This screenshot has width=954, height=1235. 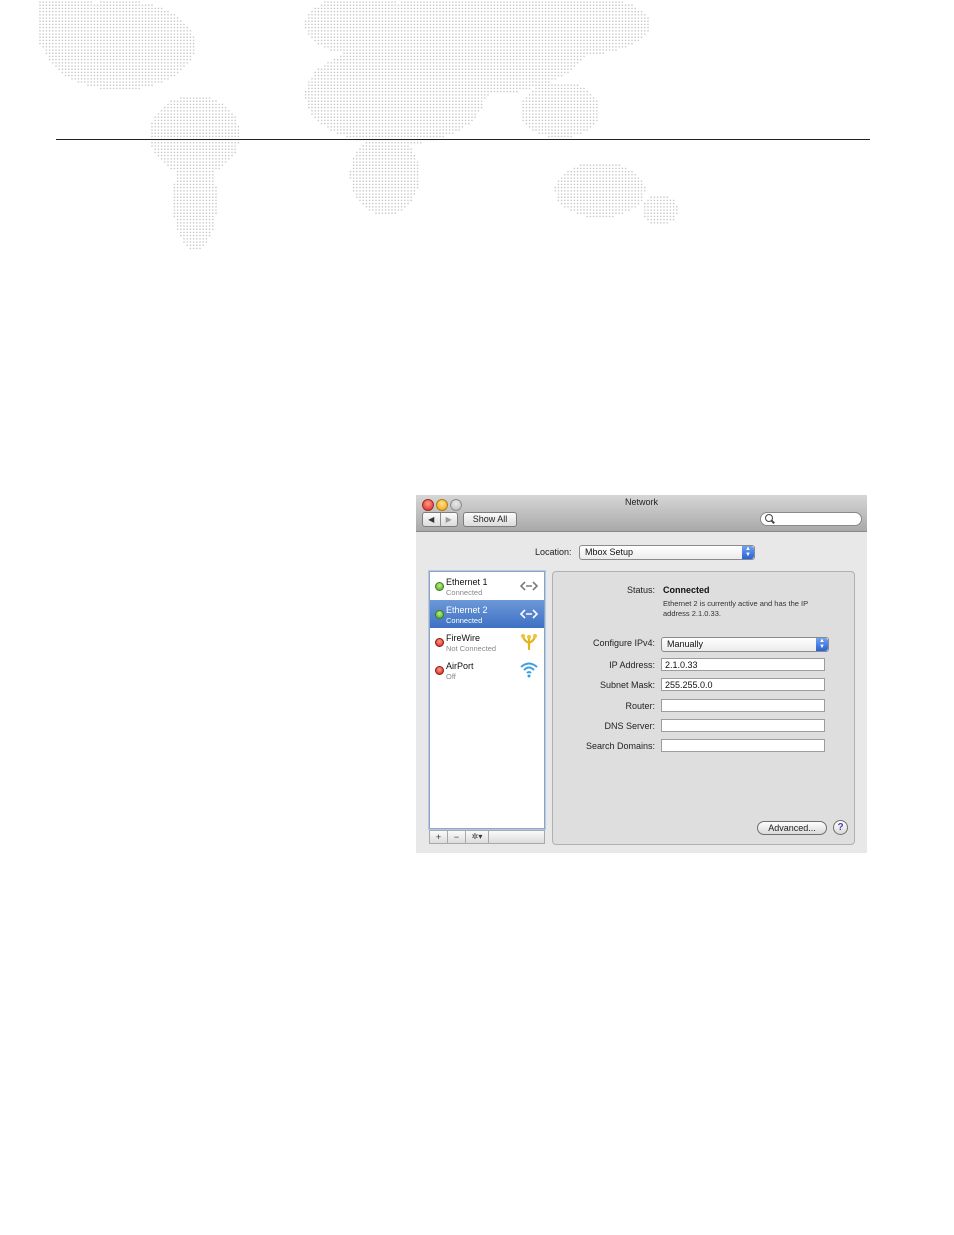 I want to click on header-rule, so click(x=463, y=139).